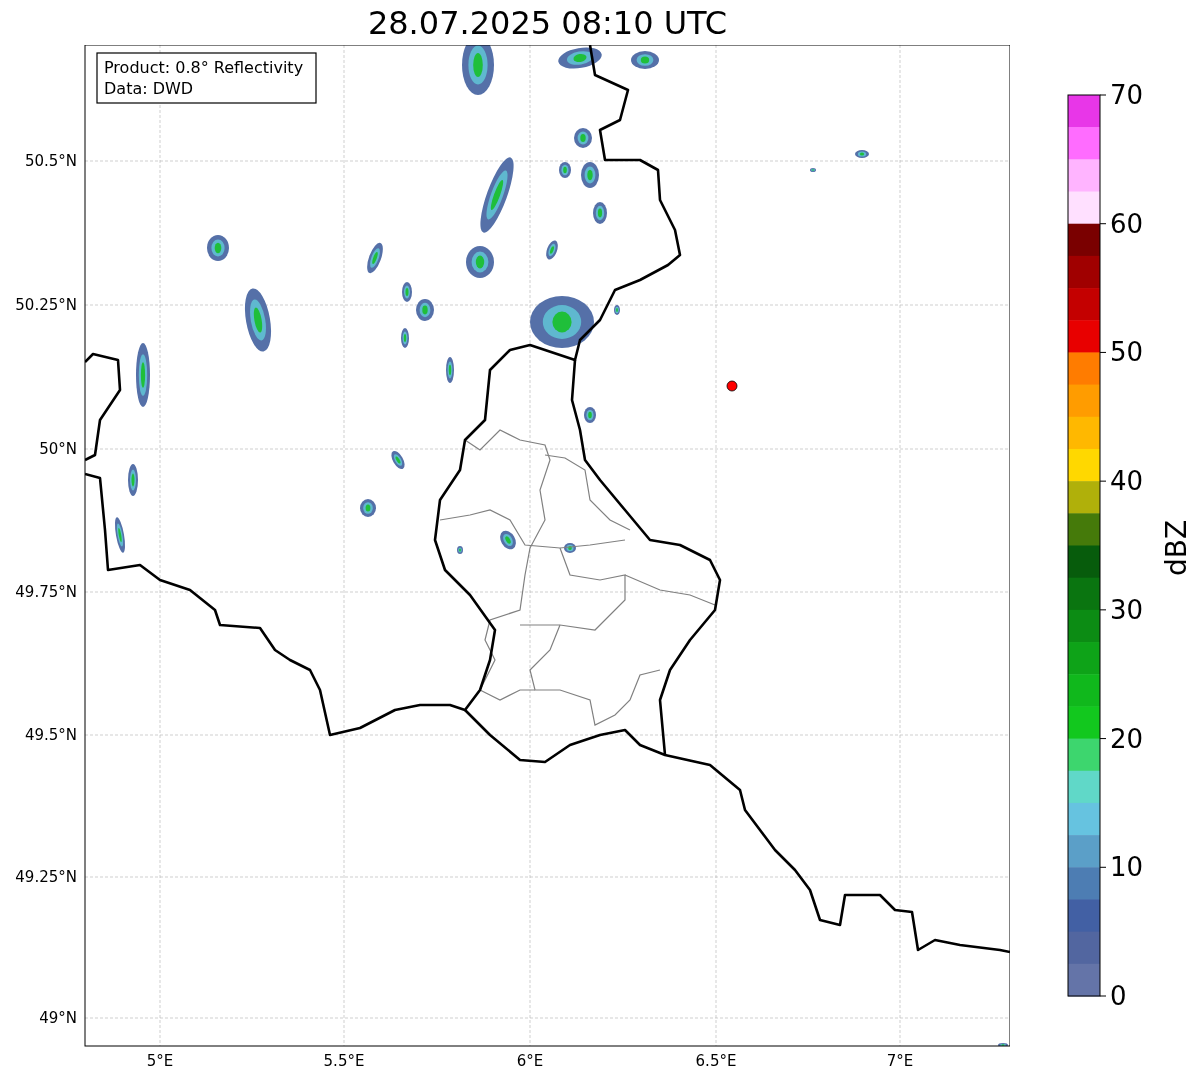  I want to click on latitude-label: 49.5°N, so click(50, 735).